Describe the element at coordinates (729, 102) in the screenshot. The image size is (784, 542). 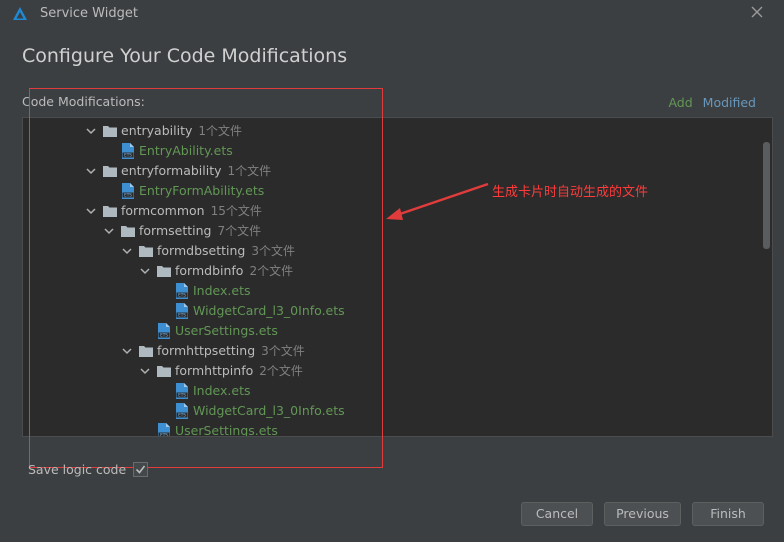
I see `legend-modified: Modified` at that location.